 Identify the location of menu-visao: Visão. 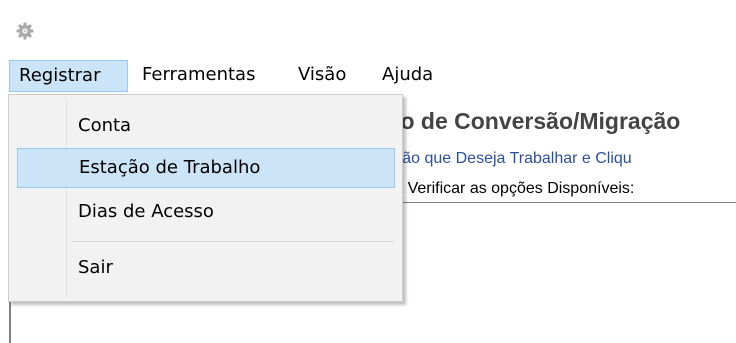
(322, 76).